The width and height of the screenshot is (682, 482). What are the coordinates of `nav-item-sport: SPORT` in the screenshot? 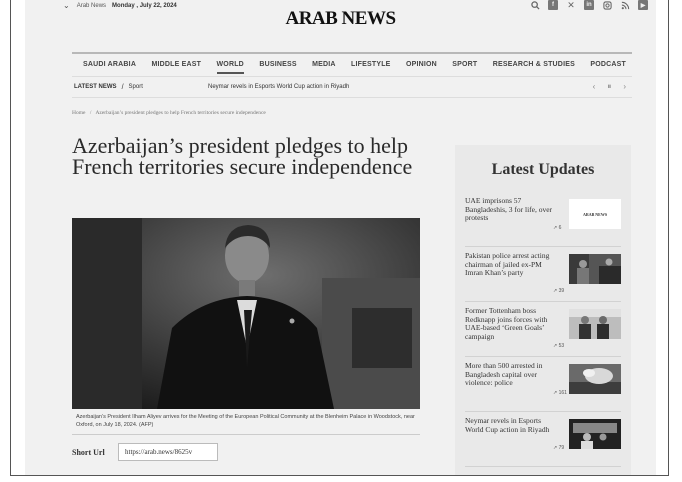 It's located at (464, 64).